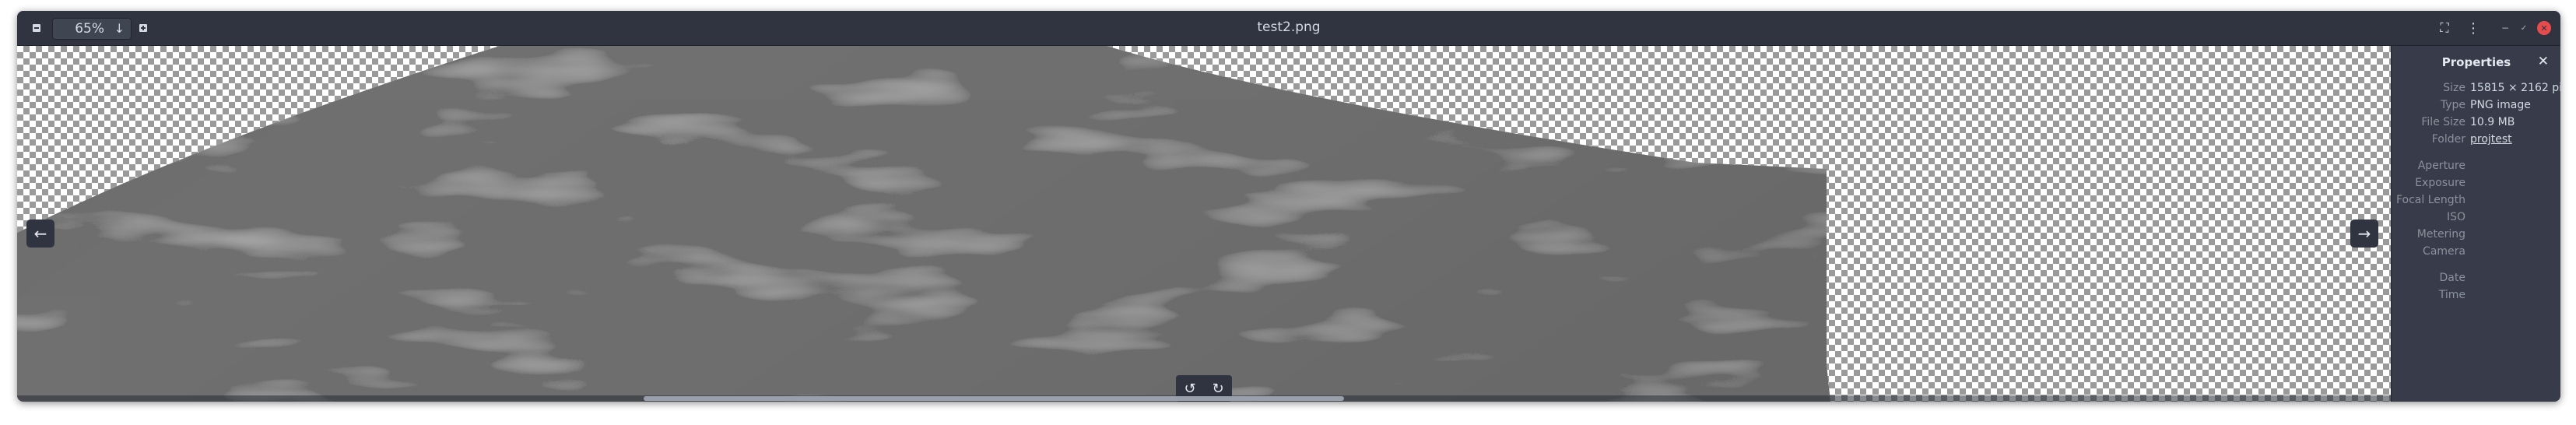  What do you see at coordinates (2501, 105) in the screenshot?
I see `property-value: PNG image` at bounding box center [2501, 105].